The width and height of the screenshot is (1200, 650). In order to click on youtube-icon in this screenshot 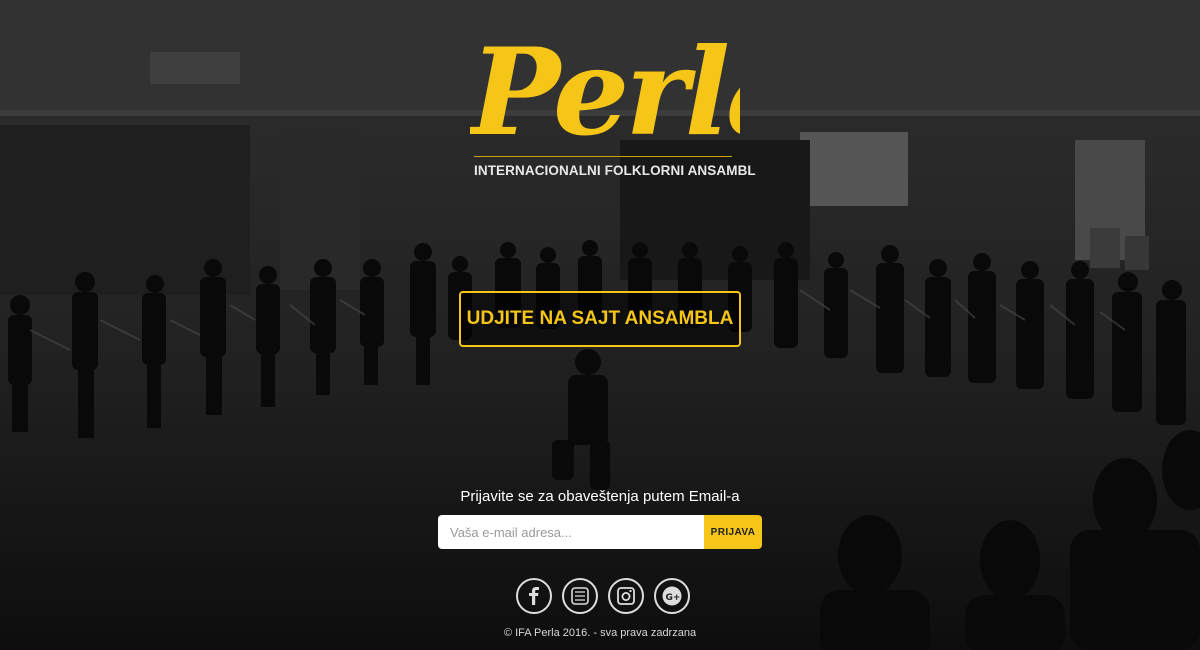, I will do `click(580, 596)`.